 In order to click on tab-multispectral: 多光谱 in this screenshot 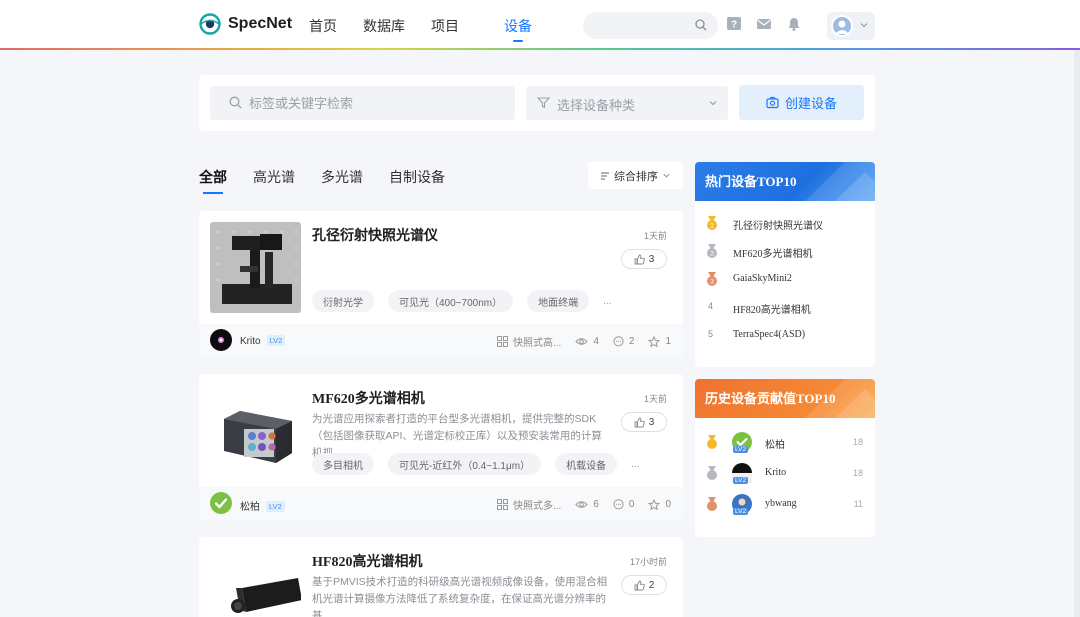, I will do `click(342, 177)`.